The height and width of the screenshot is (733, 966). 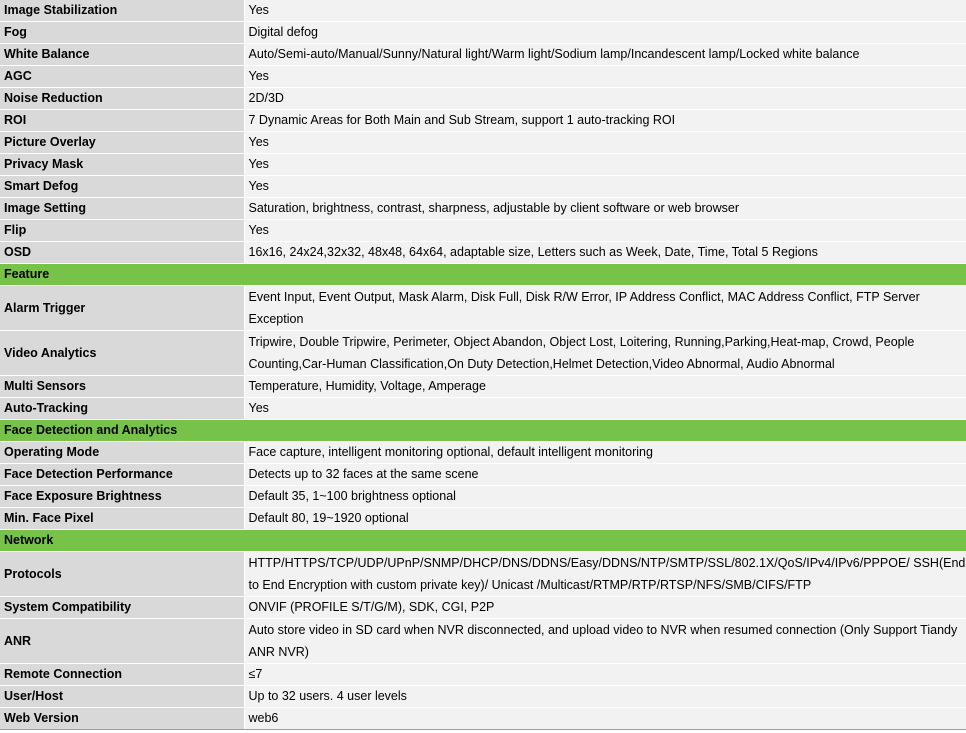 I want to click on spec-label: Alarm Trigger, so click(x=122, y=308).